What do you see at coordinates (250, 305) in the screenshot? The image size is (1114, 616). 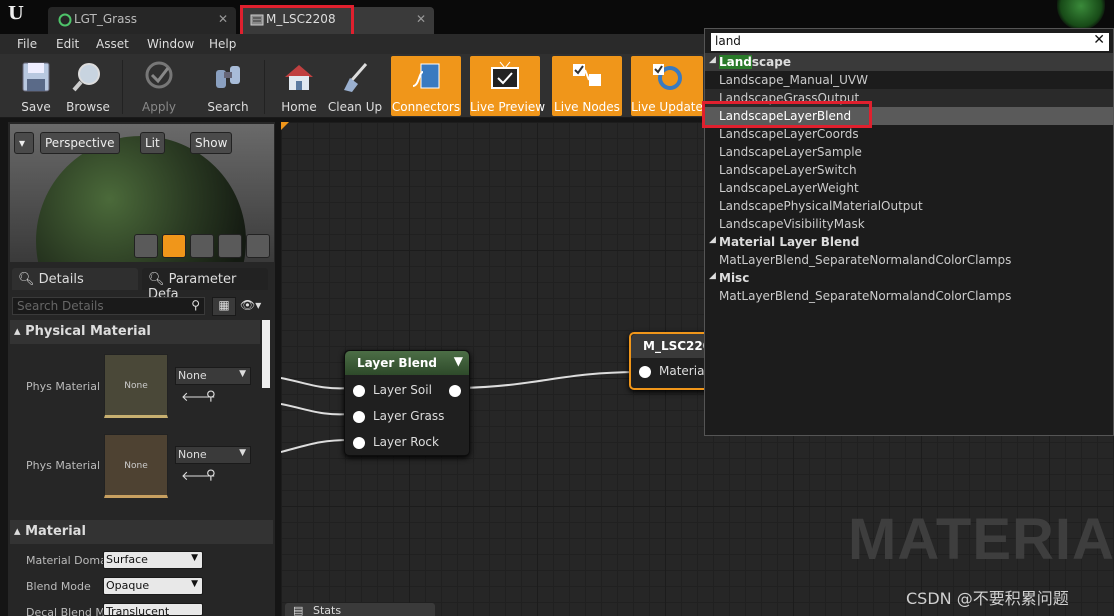 I see `eye-icon: 👁▾` at bounding box center [250, 305].